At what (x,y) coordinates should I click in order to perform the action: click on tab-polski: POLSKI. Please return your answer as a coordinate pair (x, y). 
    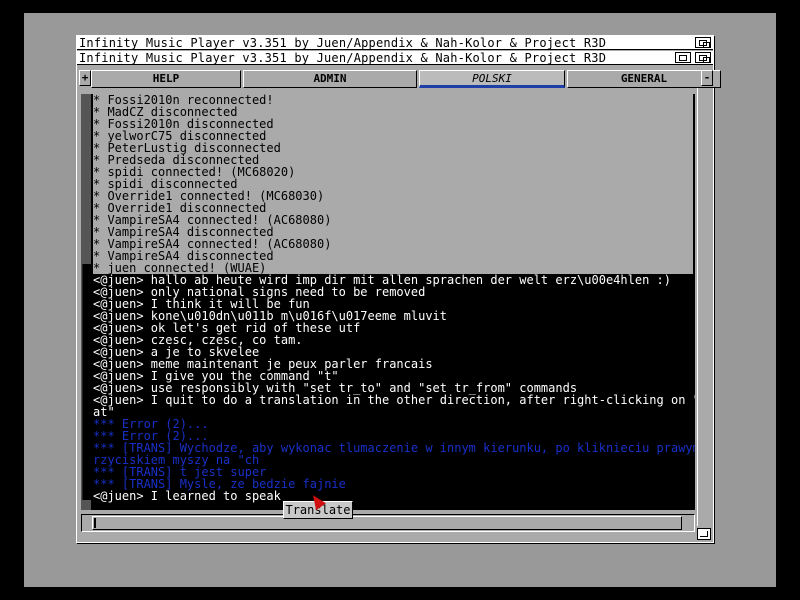
    Looking at the image, I should click on (492, 79).